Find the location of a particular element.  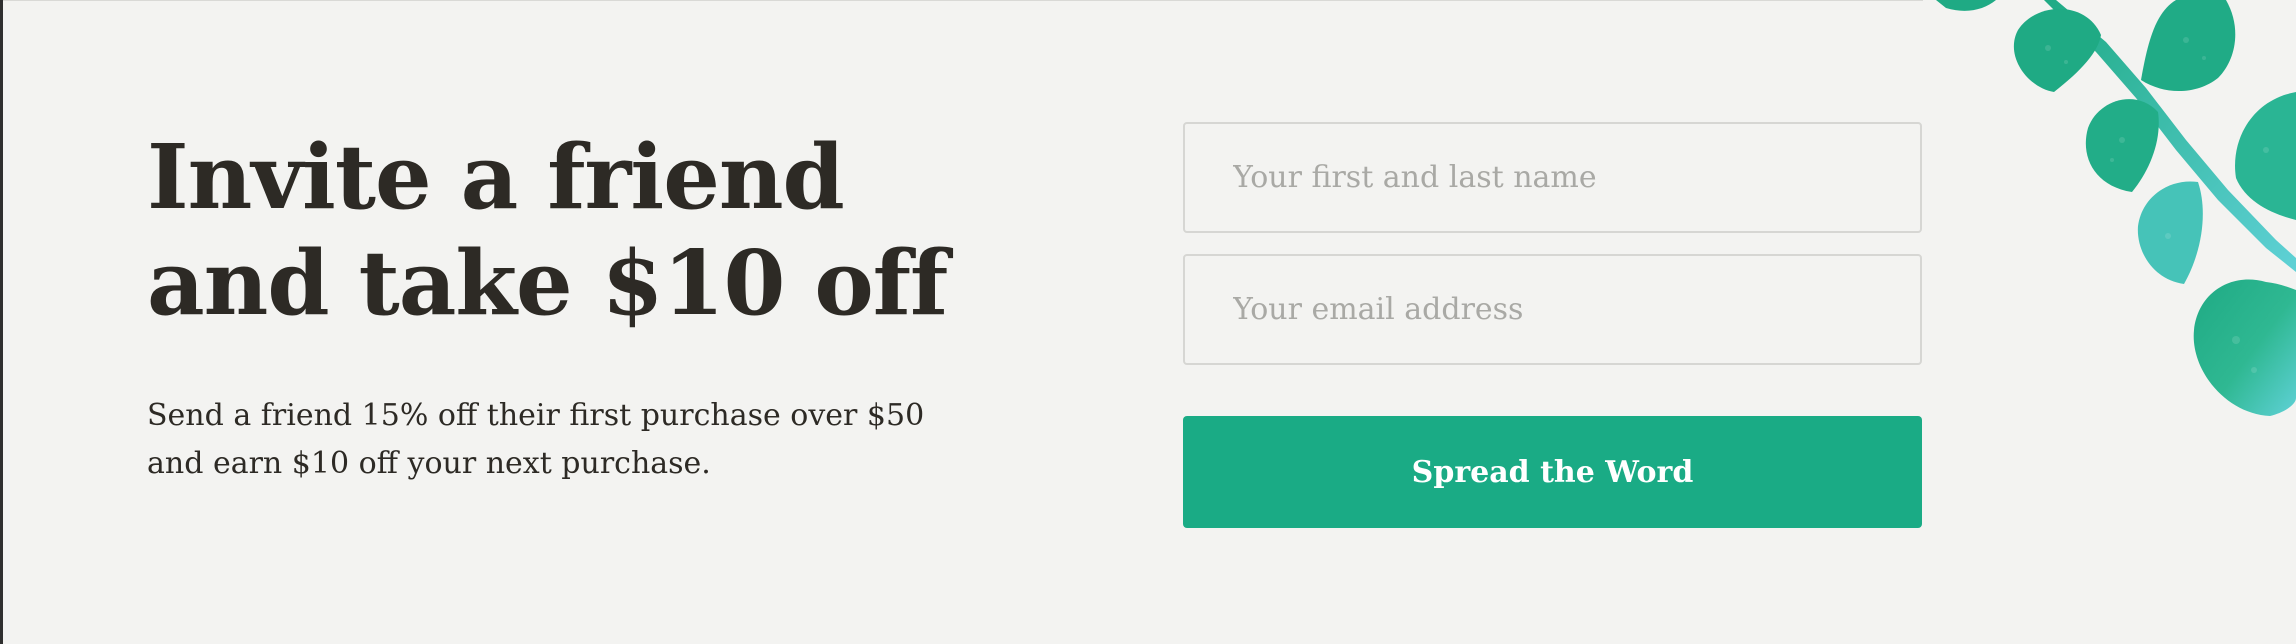

name-input is located at coordinates (1552, 177).